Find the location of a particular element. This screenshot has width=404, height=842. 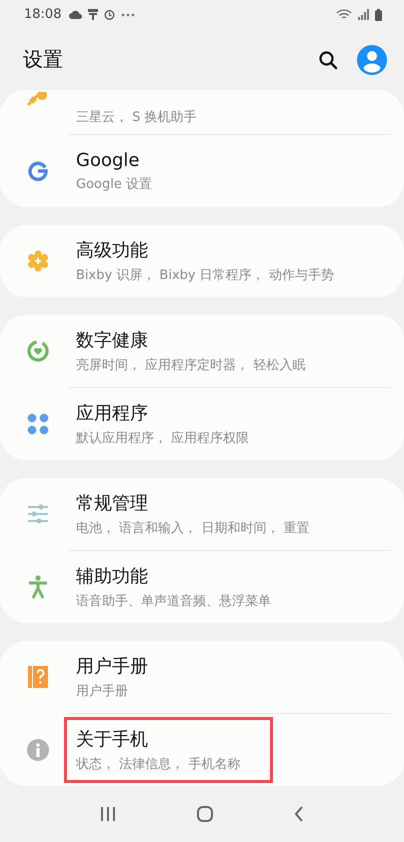

item-title: 高级功能 is located at coordinates (112, 250).